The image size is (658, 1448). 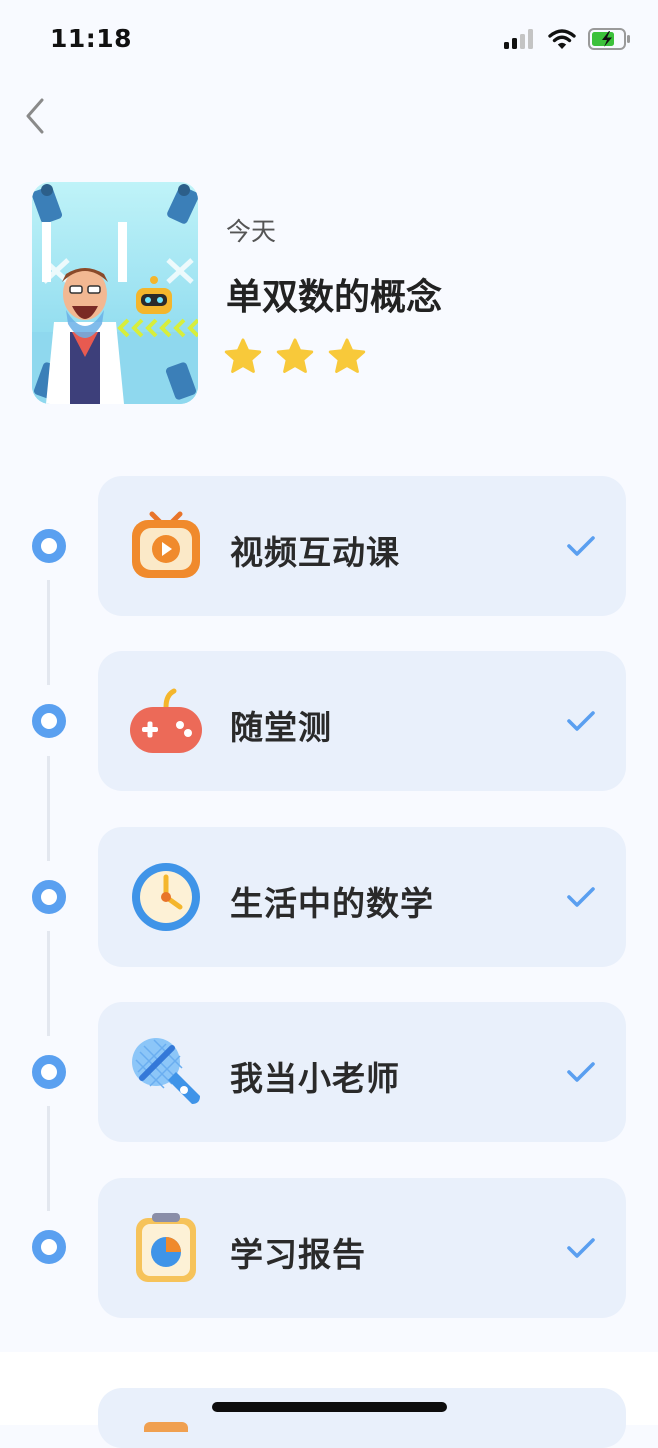 I want to click on battery-charging-icon, so click(x=609, y=39).